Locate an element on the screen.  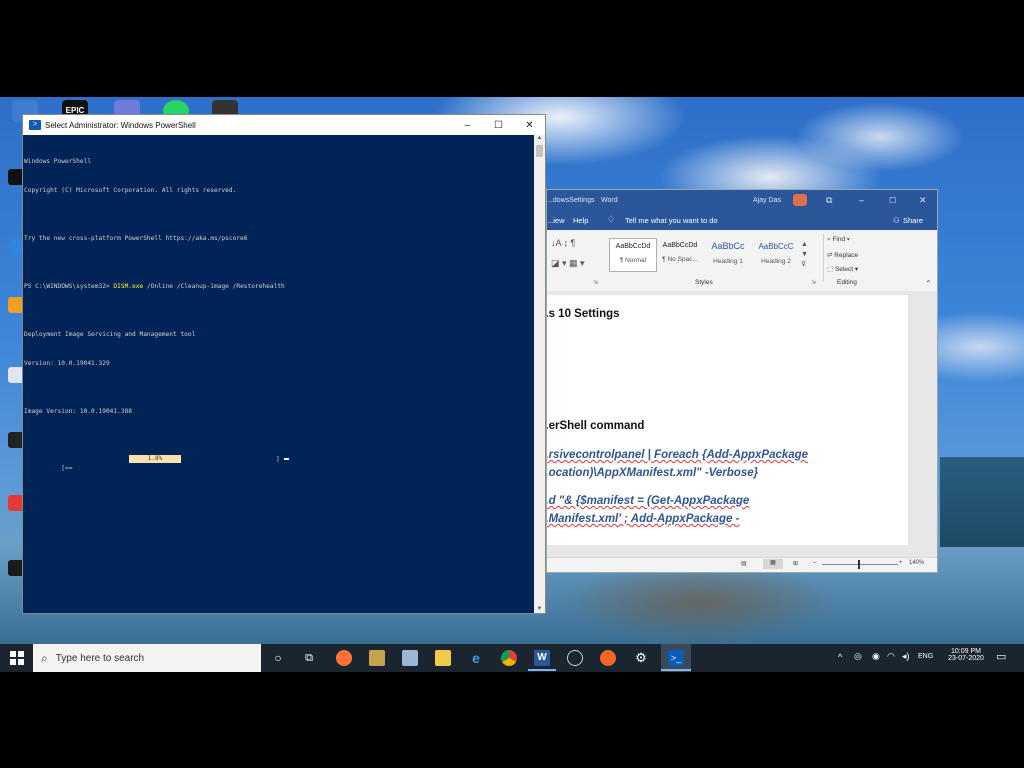
share-button: Share is located at coordinates (913, 220).